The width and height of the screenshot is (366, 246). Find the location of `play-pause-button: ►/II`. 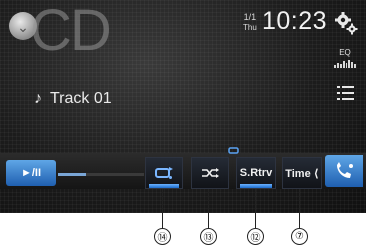

play-pause-button: ►/II is located at coordinates (31, 173).